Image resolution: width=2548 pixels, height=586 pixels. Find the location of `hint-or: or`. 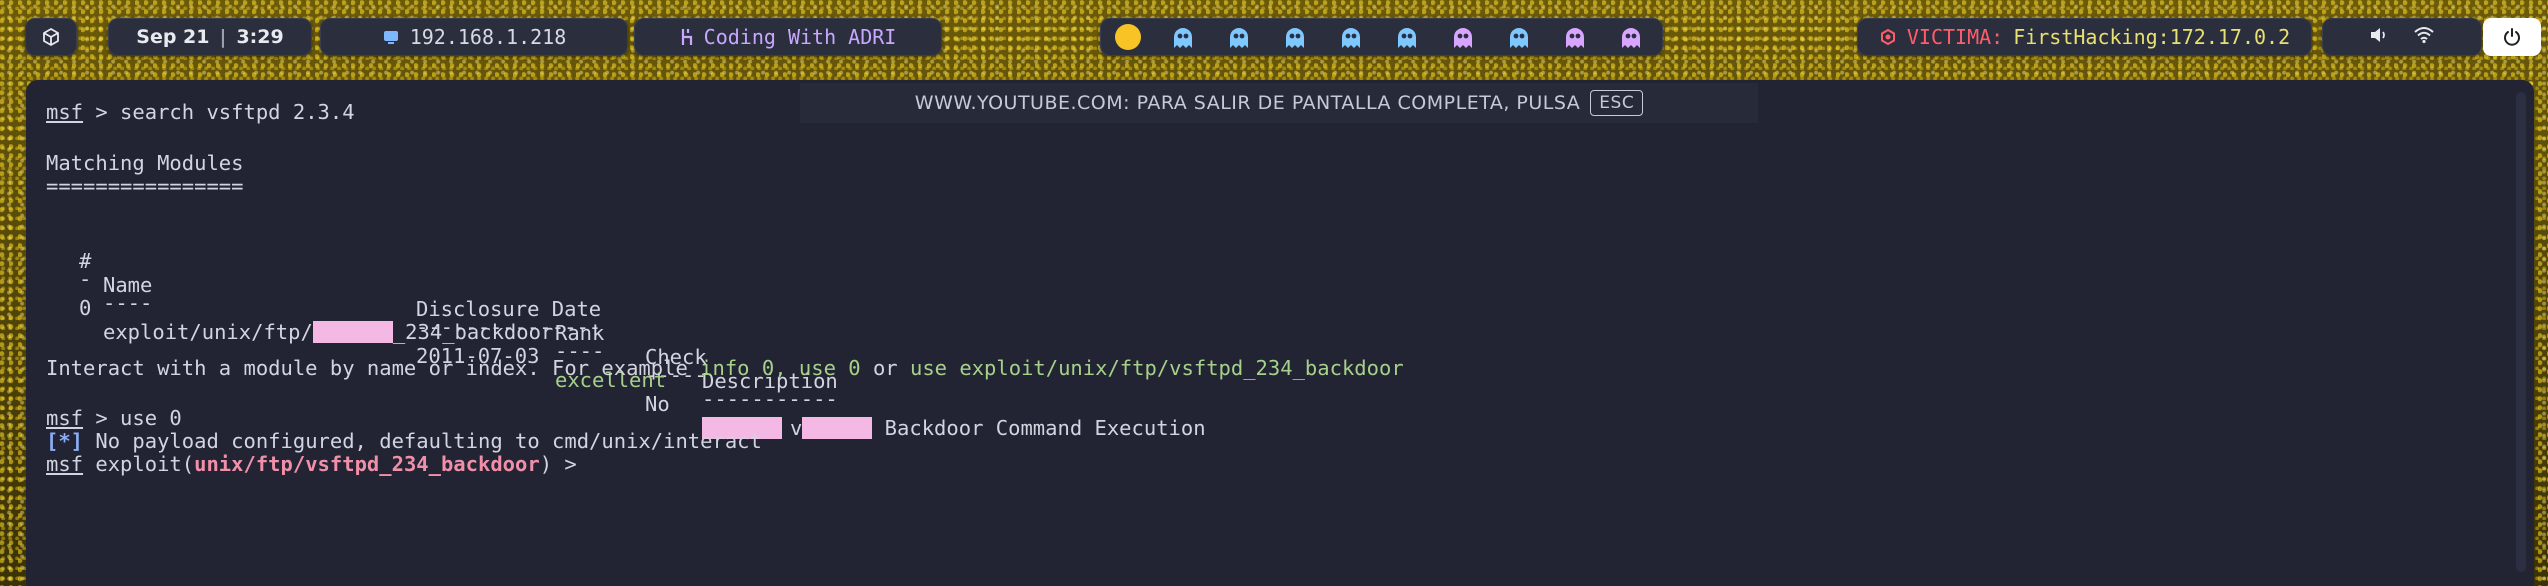

hint-or: or is located at coordinates (885, 368).